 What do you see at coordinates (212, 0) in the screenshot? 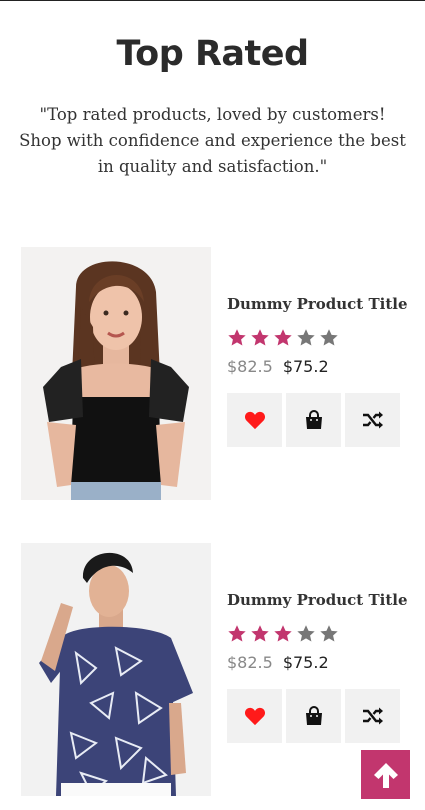
I see `header-divider` at bounding box center [212, 0].